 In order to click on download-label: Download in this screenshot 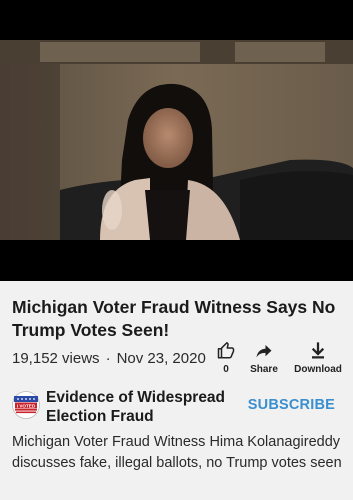, I will do `click(318, 369)`.